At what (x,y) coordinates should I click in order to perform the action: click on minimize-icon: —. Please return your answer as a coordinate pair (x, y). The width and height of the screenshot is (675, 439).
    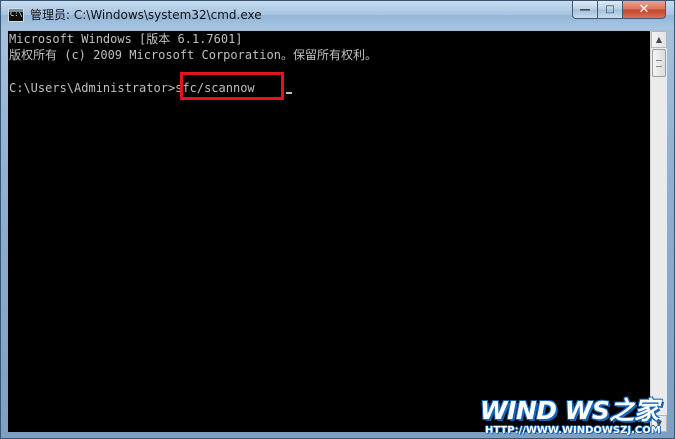
    Looking at the image, I should click on (585, 9).